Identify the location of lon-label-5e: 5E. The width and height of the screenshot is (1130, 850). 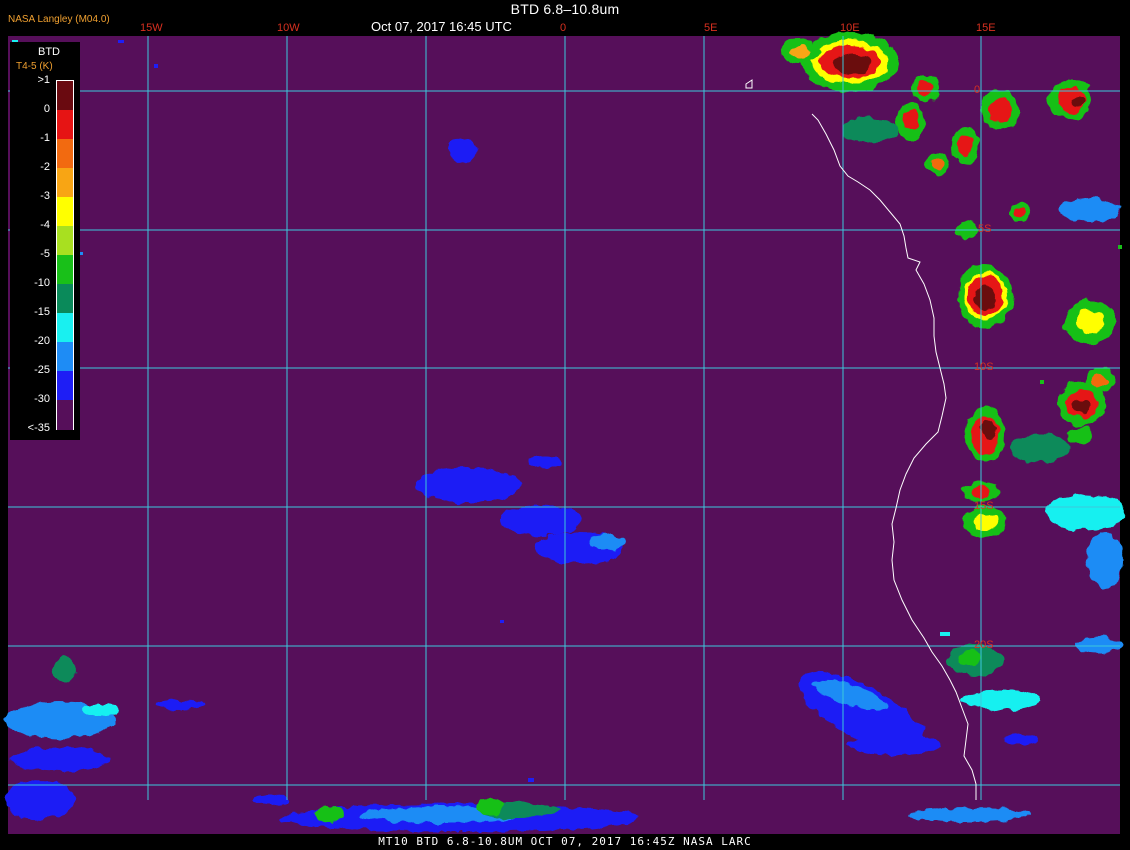
(711, 28).